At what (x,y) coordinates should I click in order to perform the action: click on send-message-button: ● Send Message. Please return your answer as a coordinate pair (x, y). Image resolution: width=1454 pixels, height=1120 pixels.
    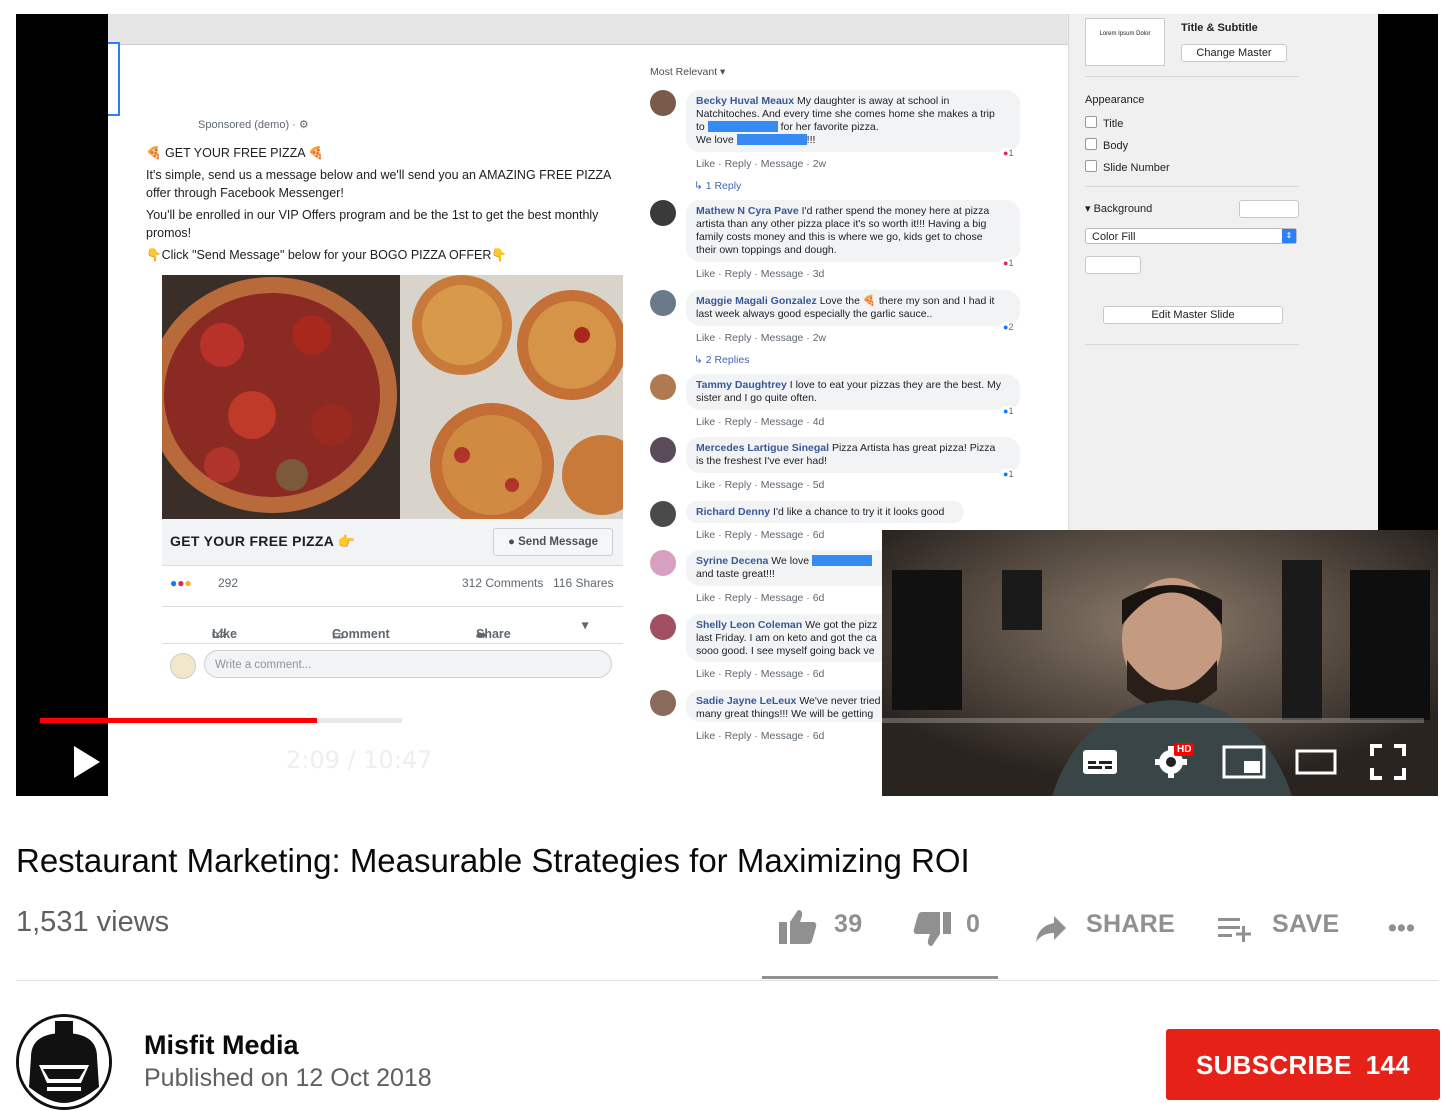
    Looking at the image, I should click on (553, 542).